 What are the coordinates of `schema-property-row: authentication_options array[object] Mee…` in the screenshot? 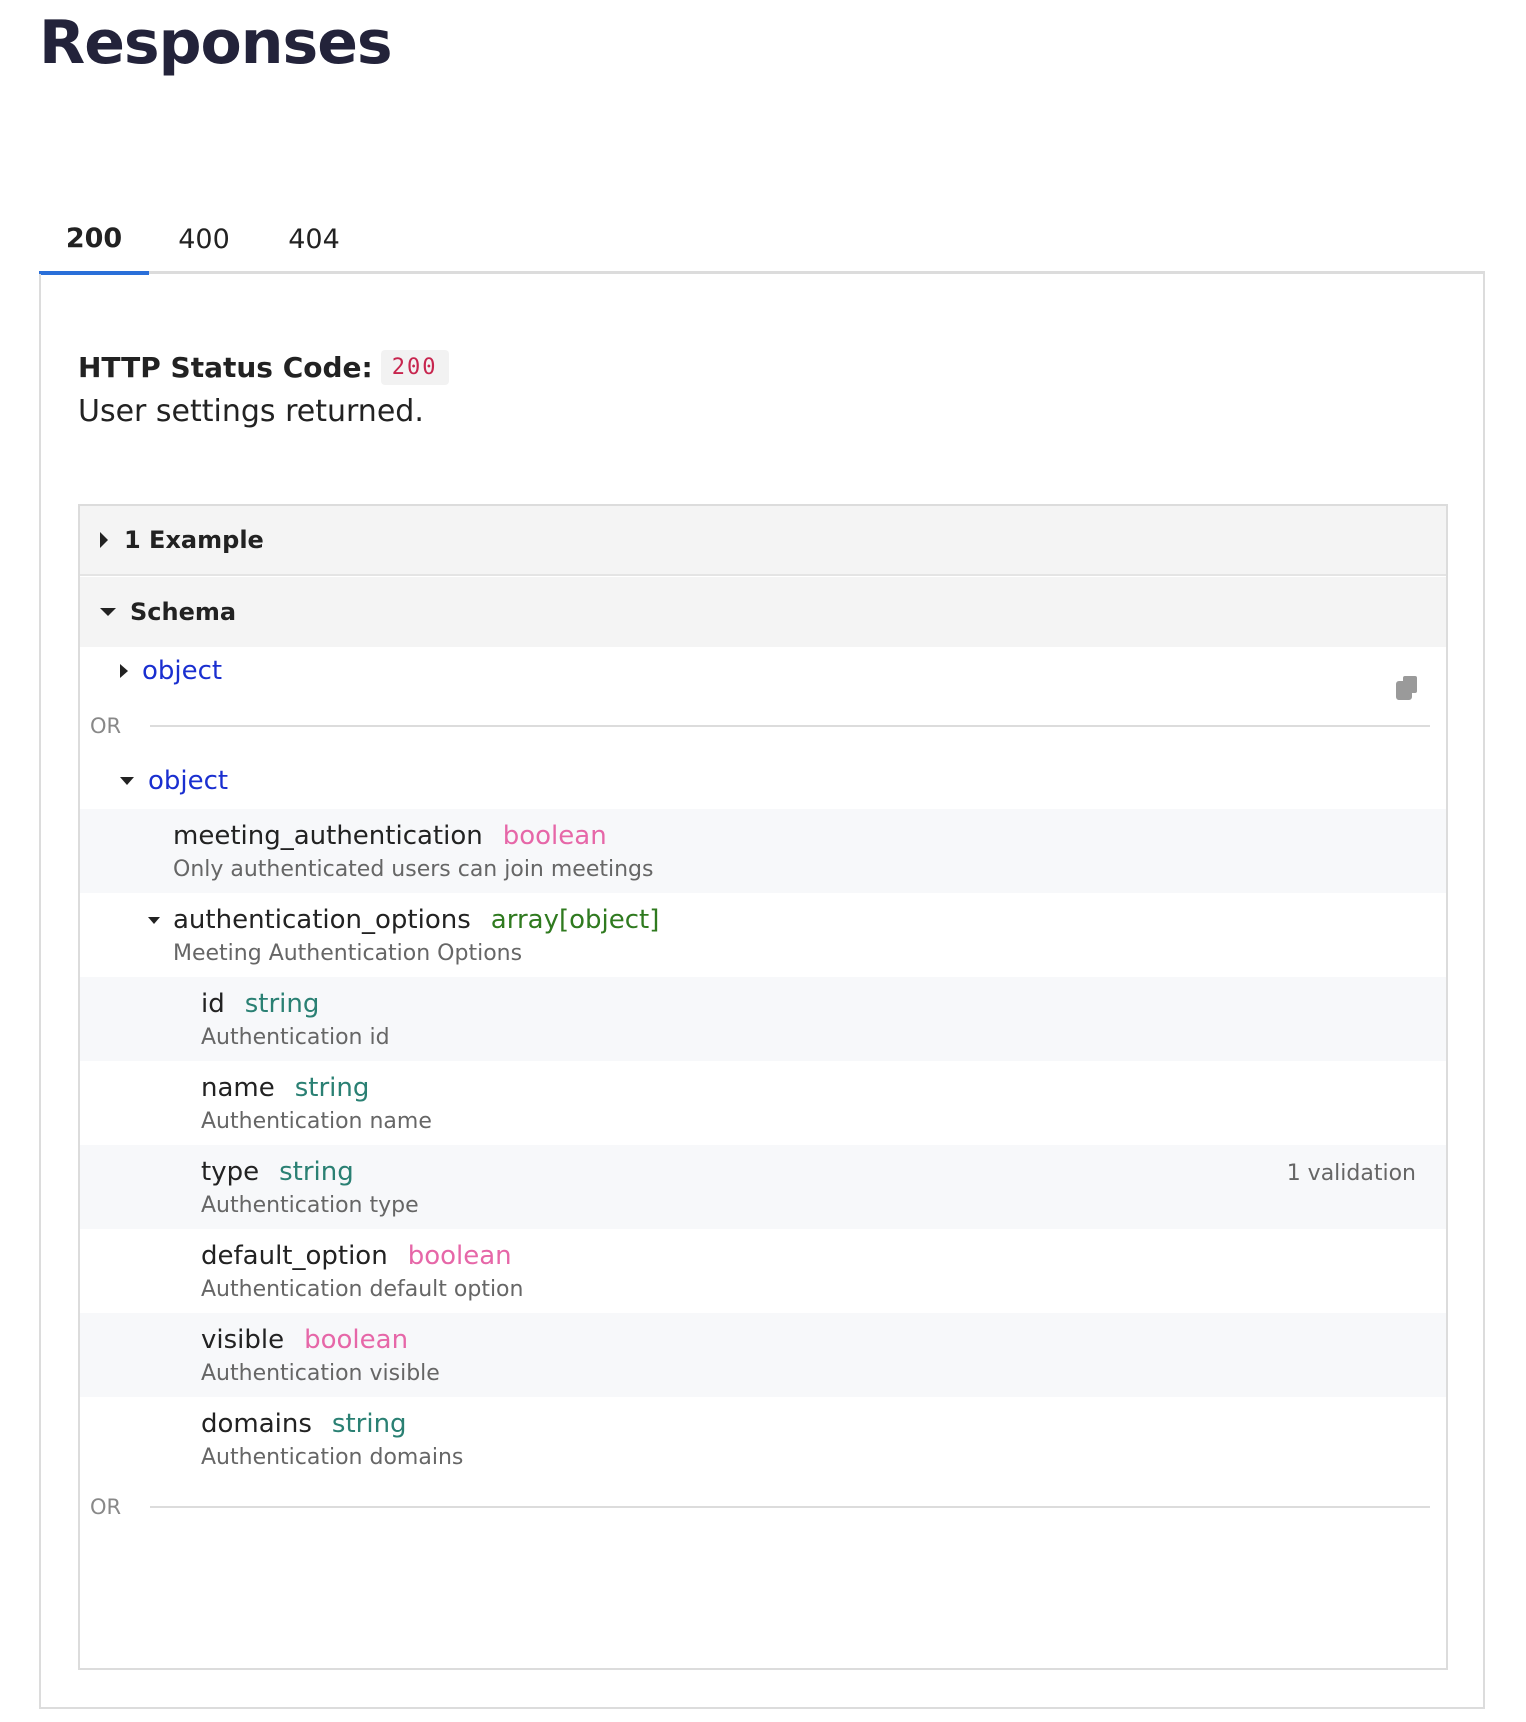 It's located at (763, 935).